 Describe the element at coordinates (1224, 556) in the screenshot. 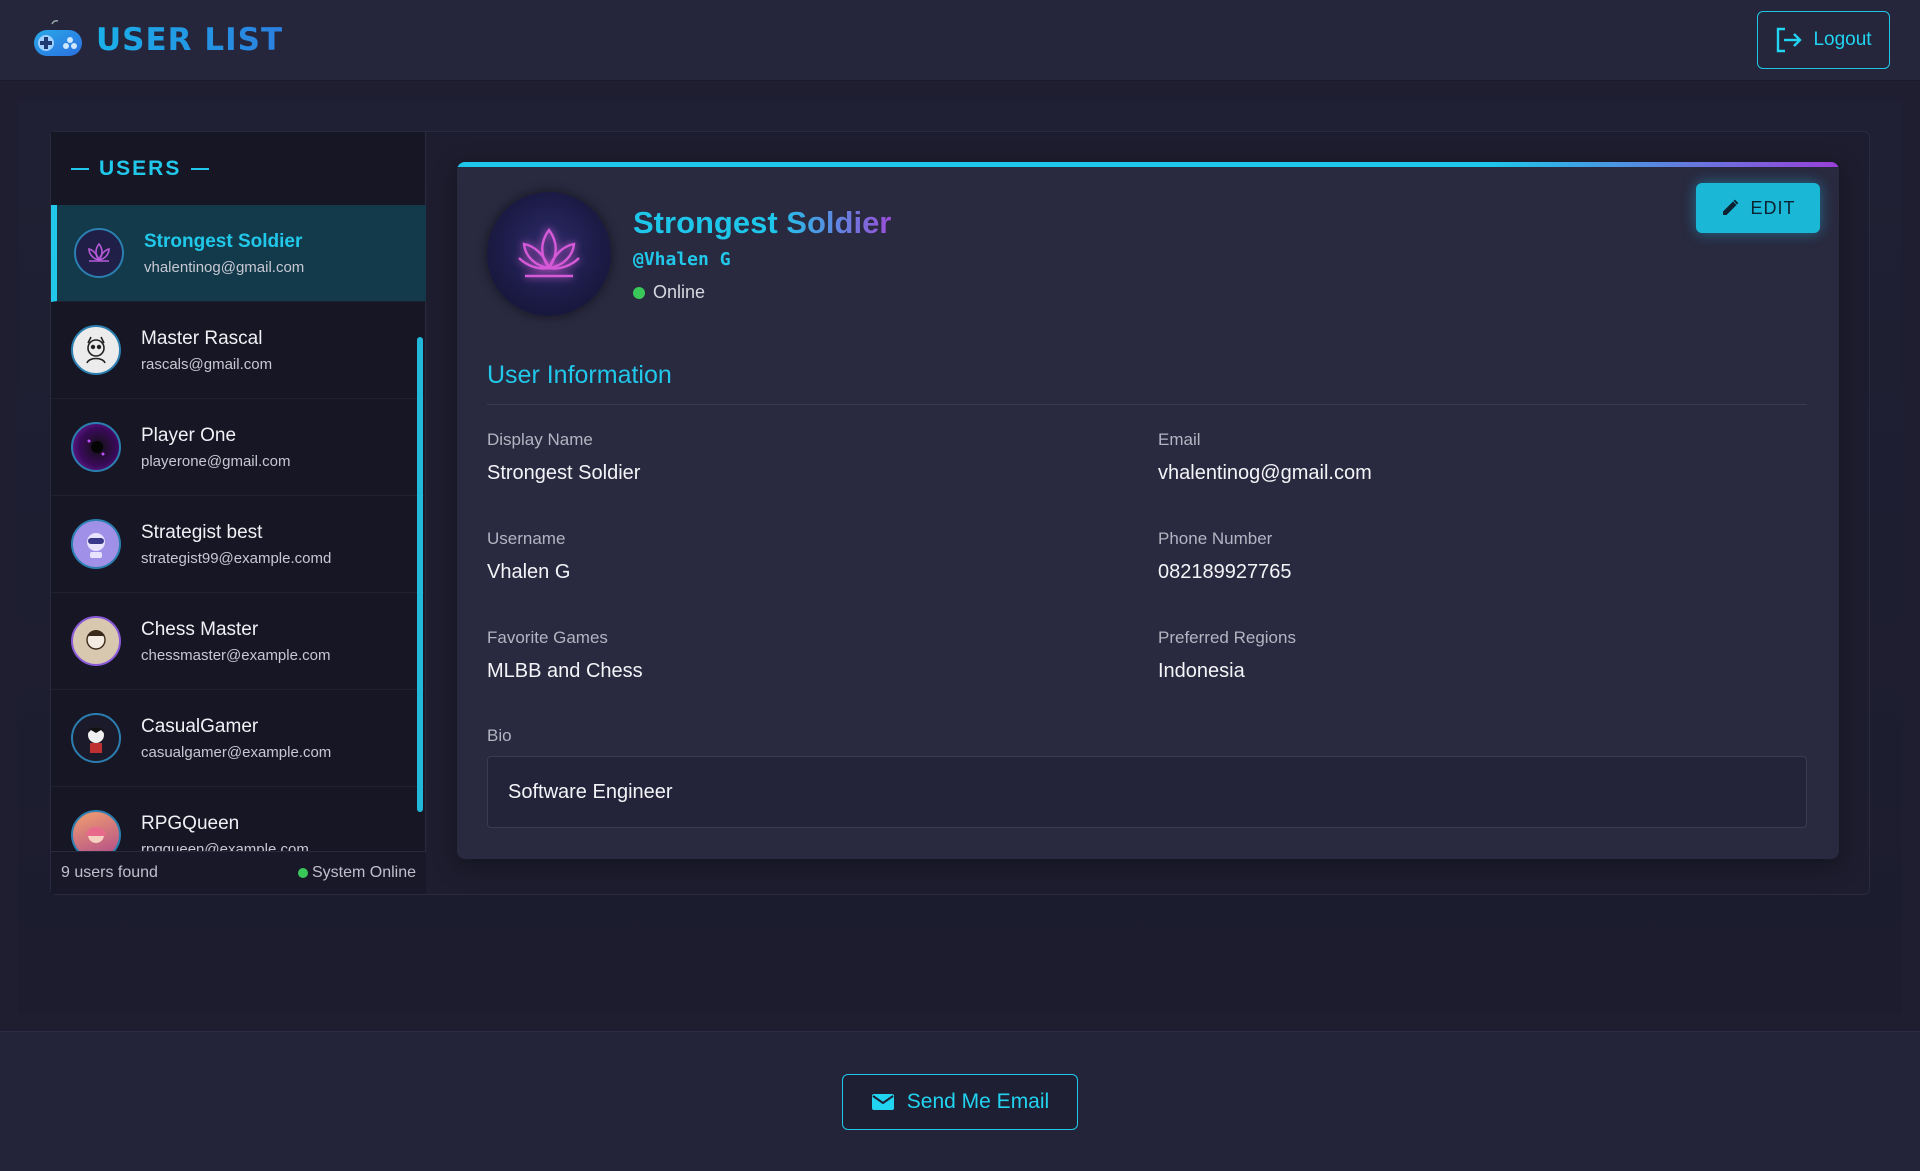

I see `phone-field: Phone Number 082189927765` at that location.